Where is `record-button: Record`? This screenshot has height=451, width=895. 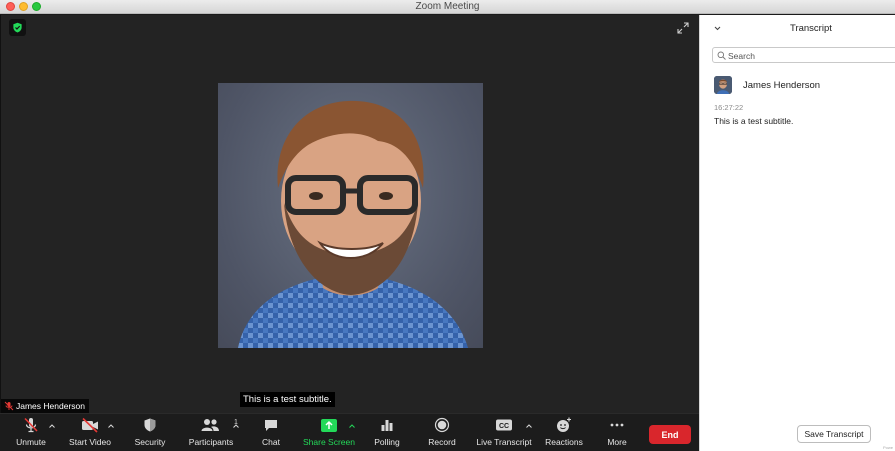
record-button: Record is located at coordinates (442, 432).